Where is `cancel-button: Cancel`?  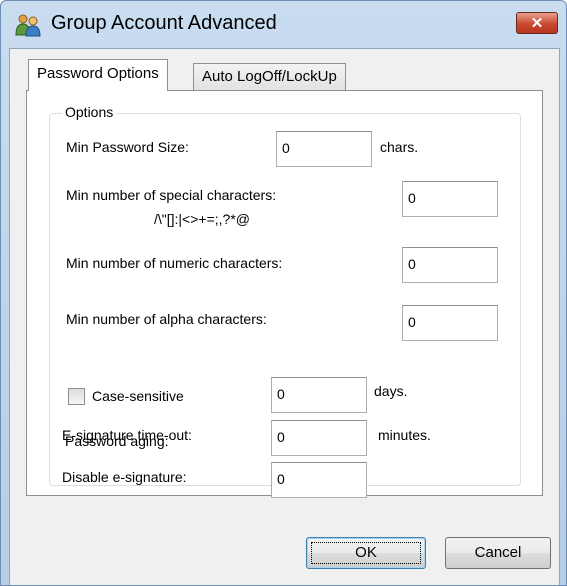
cancel-button: Cancel is located at coordinates (498, 553).